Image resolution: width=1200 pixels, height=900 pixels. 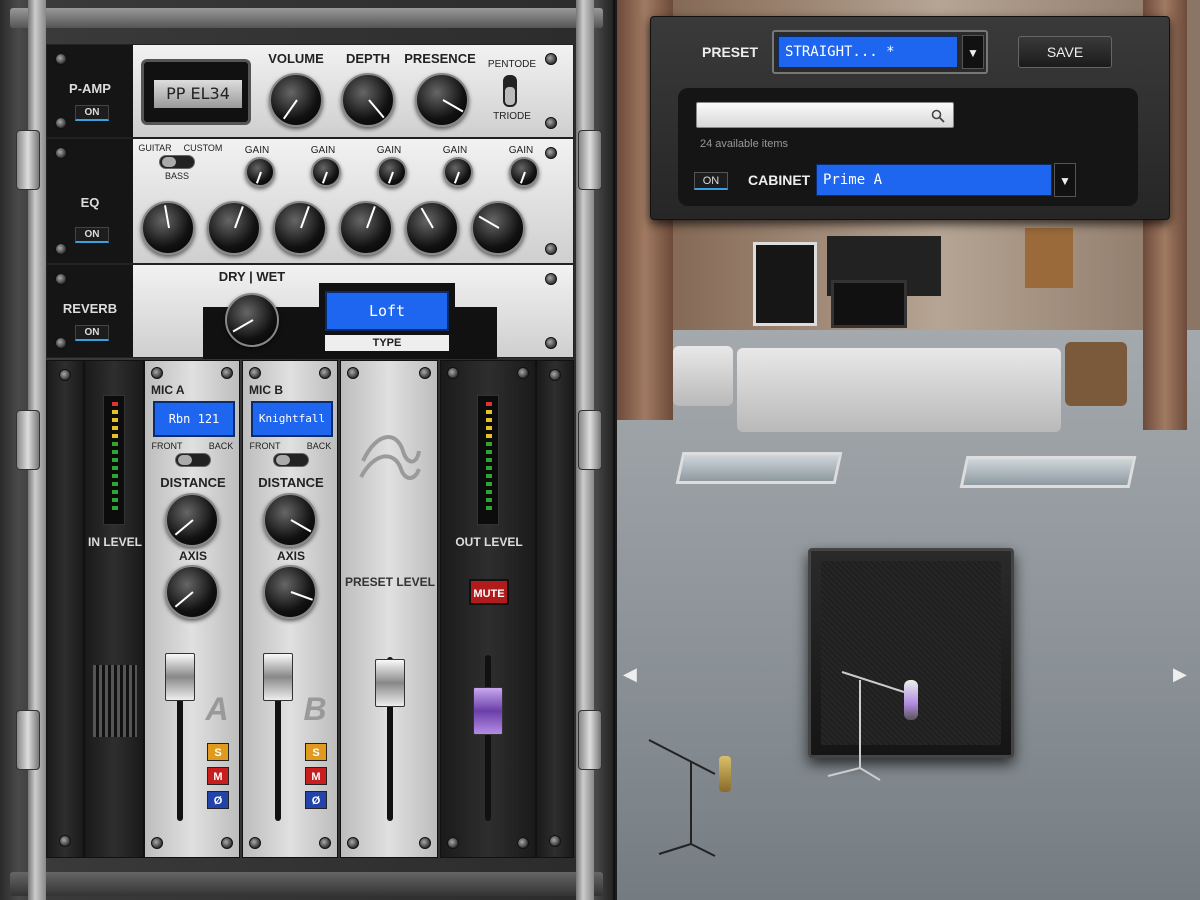 I want to click on preset-level-label: PRESET LEVEL, so click(x=390, y=582).